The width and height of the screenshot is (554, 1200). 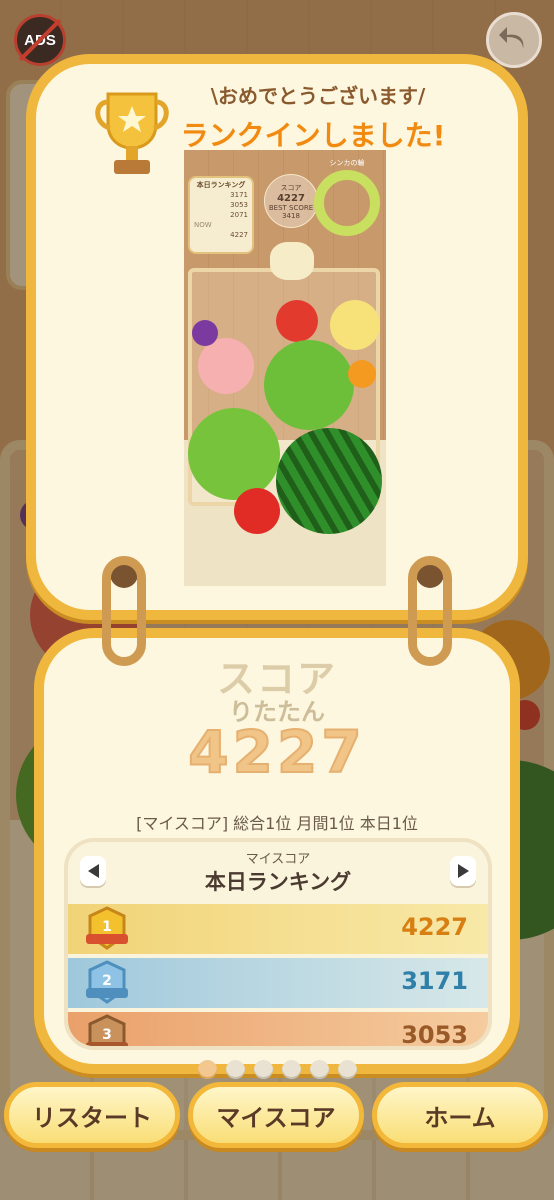 I want to click on score-value: 4227, so click(x=276, y=752).